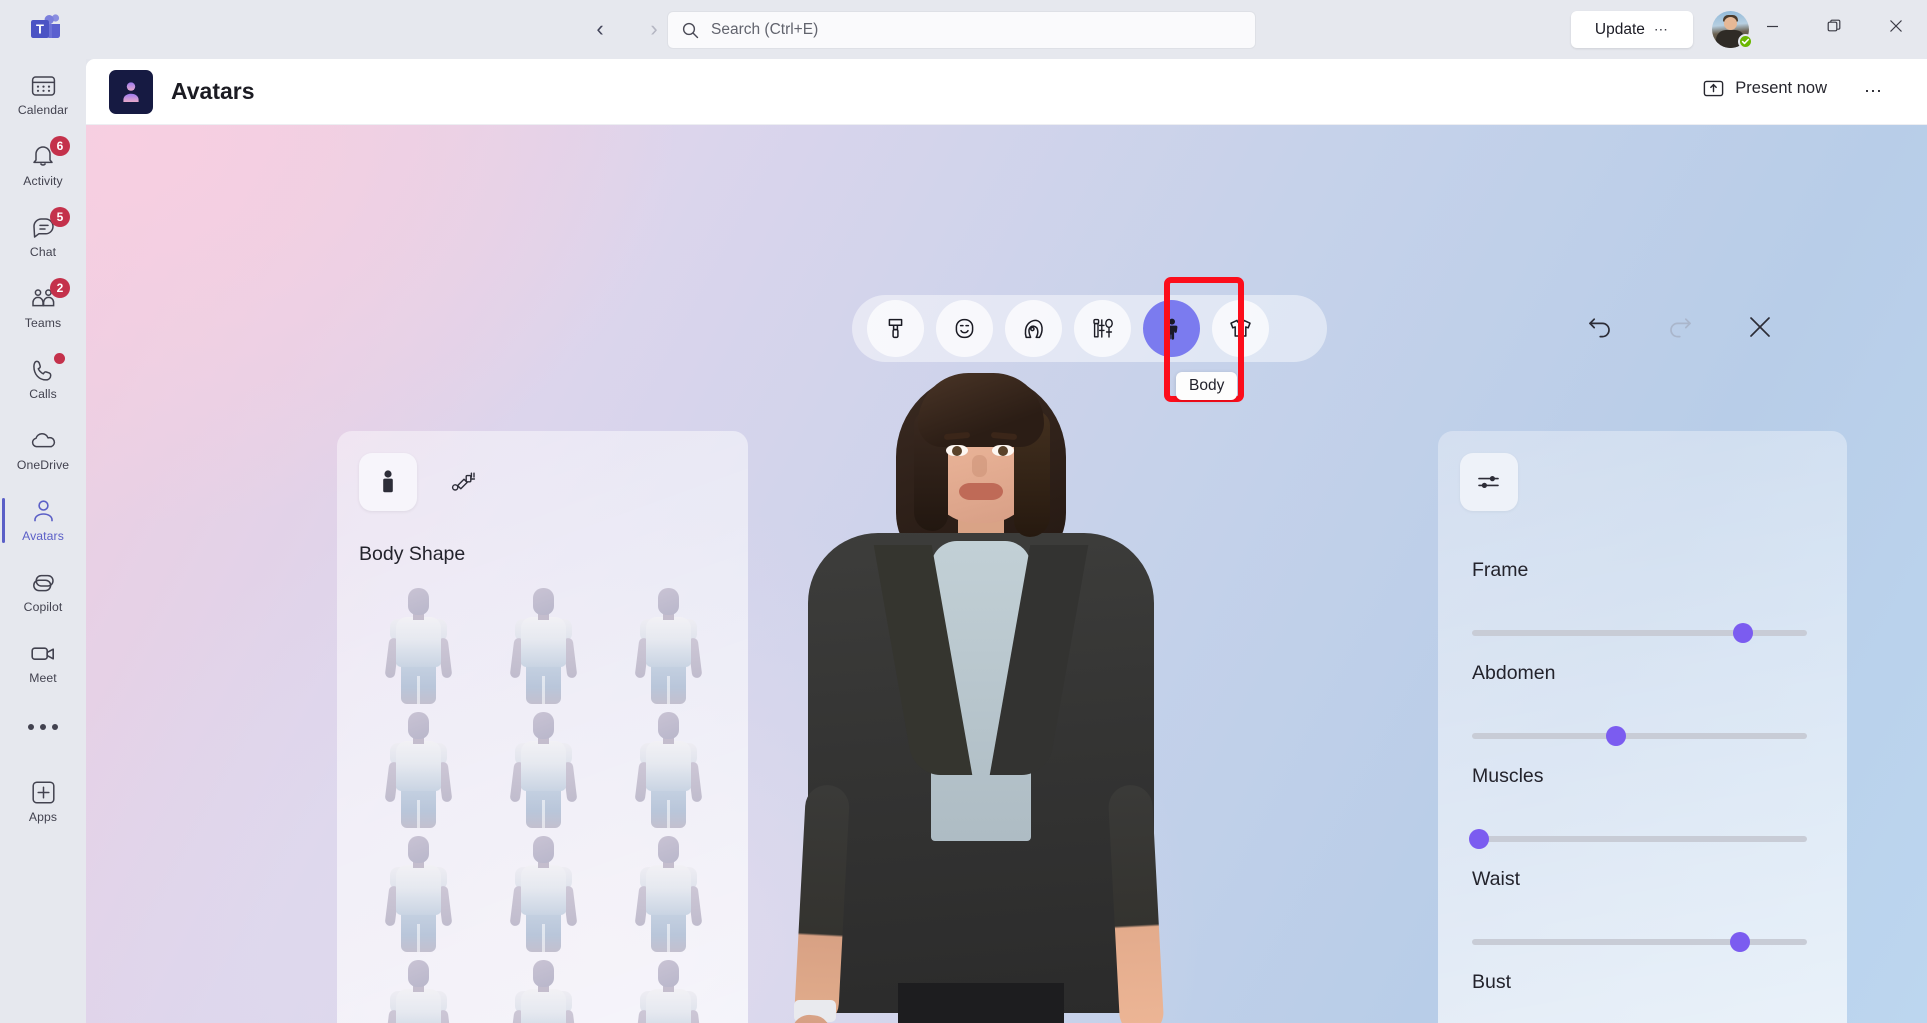  I want to click on search-input: Search (Ctrl+E), so click(764, 30).